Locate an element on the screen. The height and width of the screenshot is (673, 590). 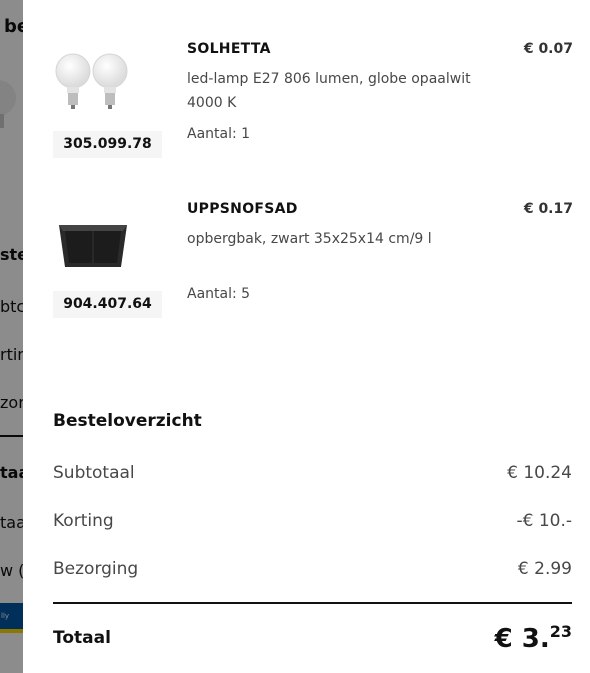
summary-label: Bezorging is located at coordinates (96, 569).